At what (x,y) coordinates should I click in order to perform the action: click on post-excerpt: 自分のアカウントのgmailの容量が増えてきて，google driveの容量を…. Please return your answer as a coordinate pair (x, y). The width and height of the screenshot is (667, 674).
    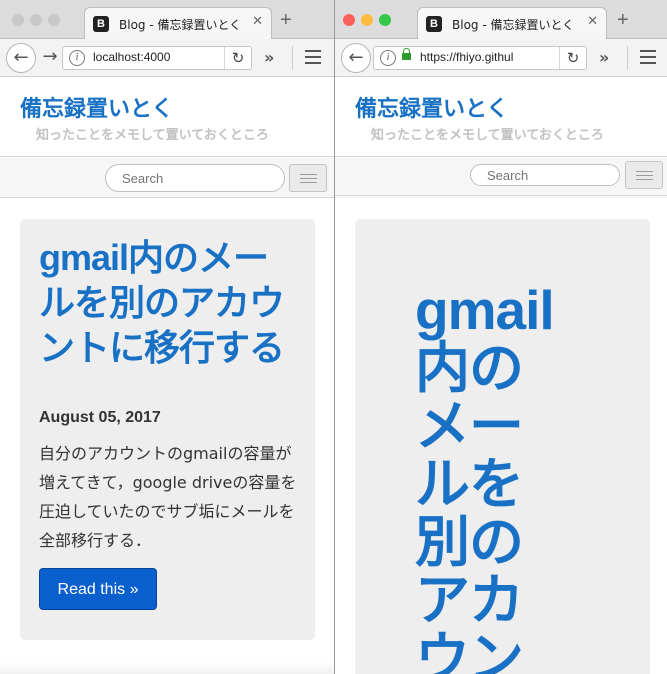
    Looking at the image, I should click on (168, 497).